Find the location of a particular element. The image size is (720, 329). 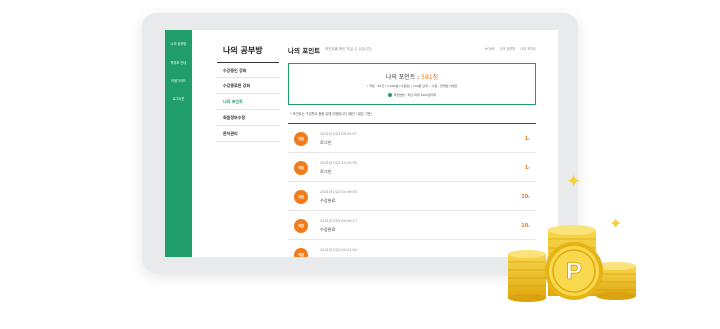

point-summary-title: 나의 포인트 : 581점 is located at coordinates (412, 76).